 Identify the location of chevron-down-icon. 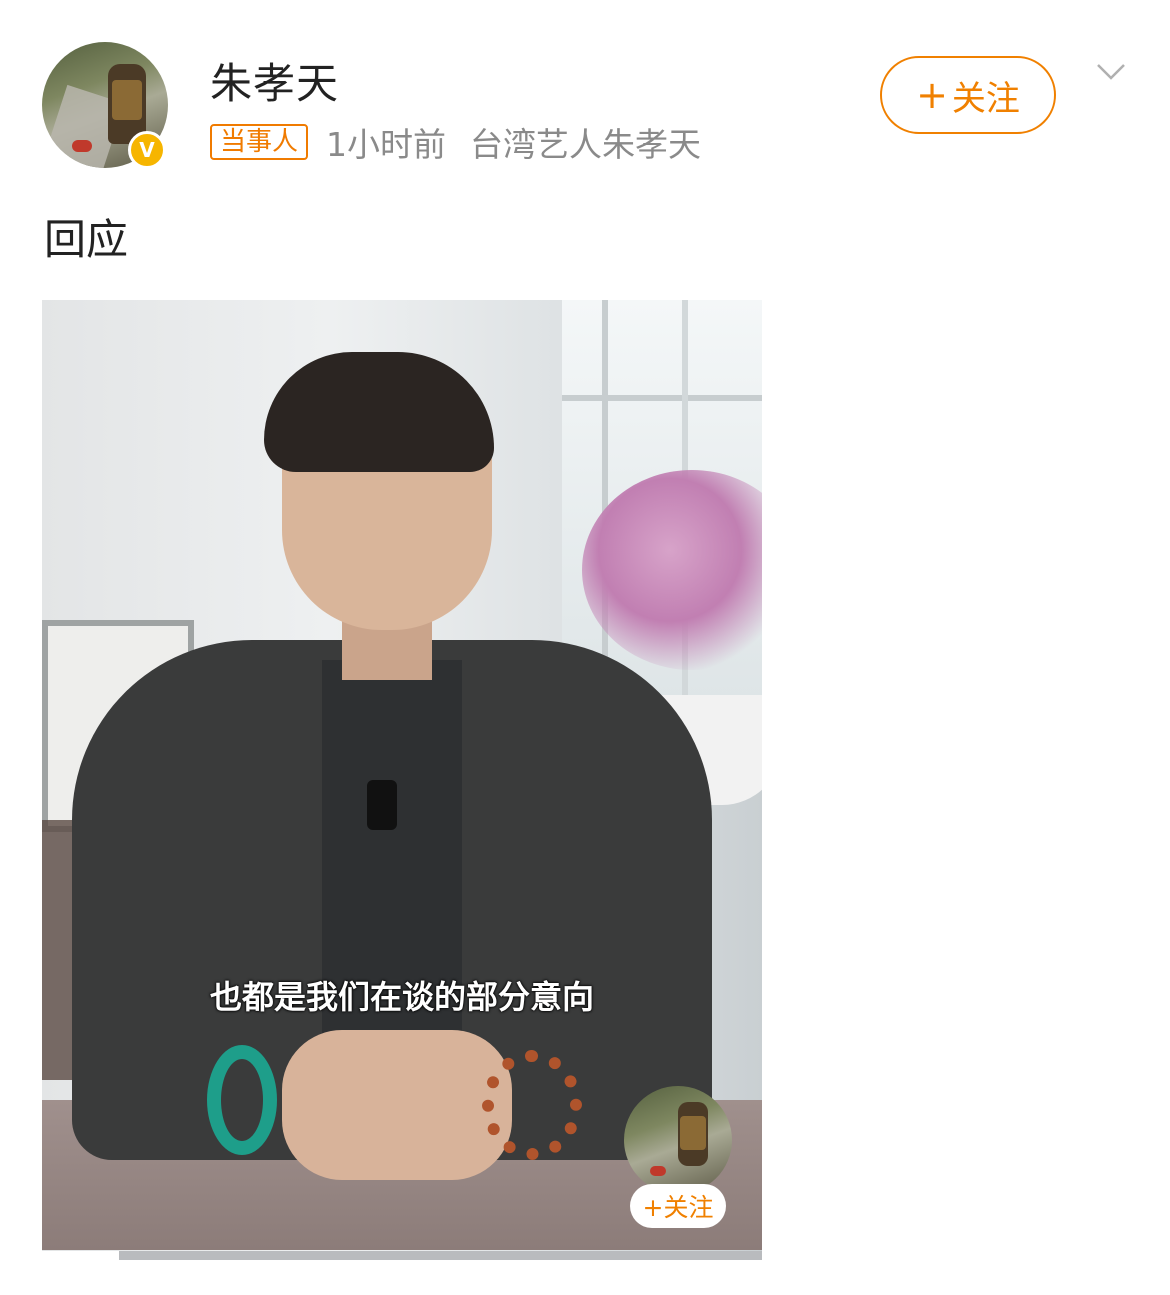
(1111, 71).